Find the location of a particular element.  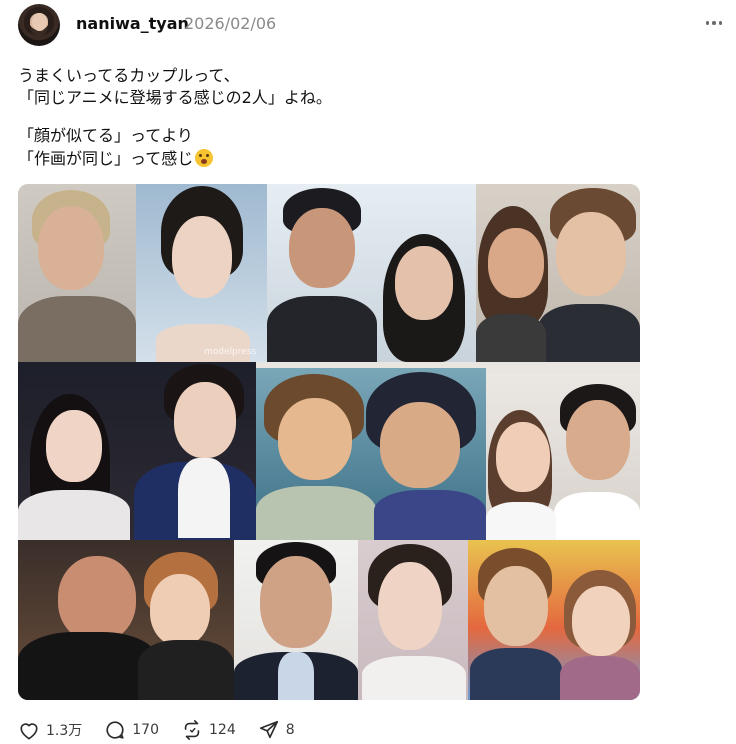

post-date: 2026/02/06 is located at coordinates (230, 23).